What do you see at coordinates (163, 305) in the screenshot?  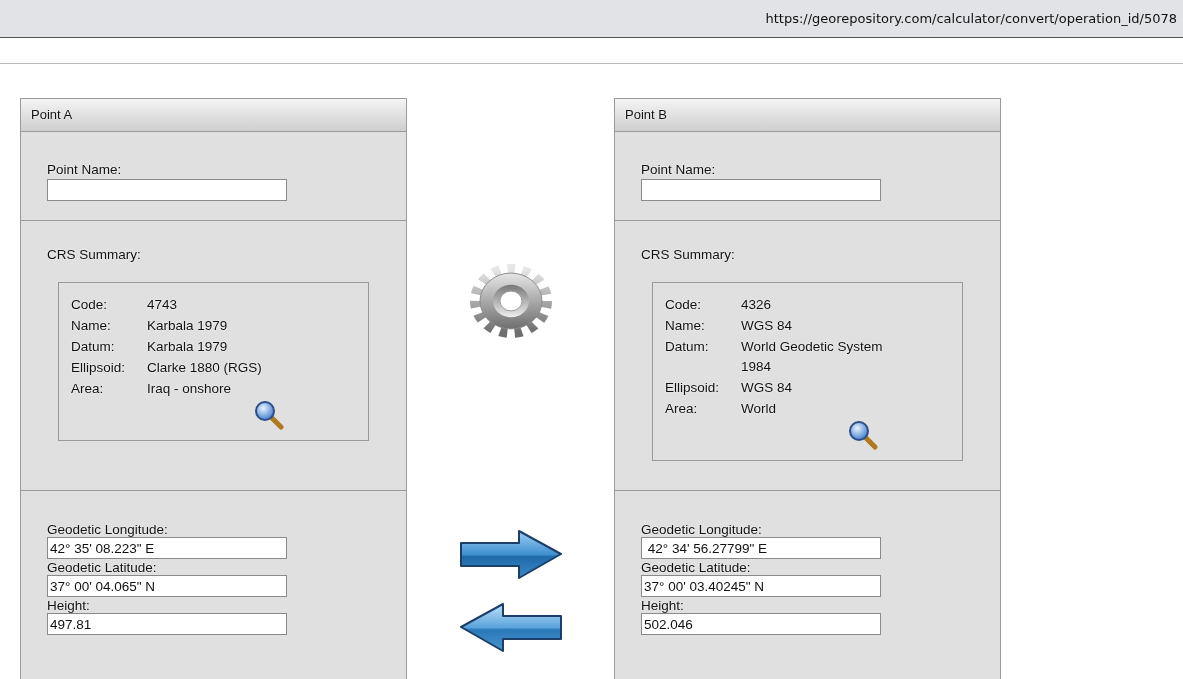 I see `summary-value: 4743` at bounding box center [163, 305].